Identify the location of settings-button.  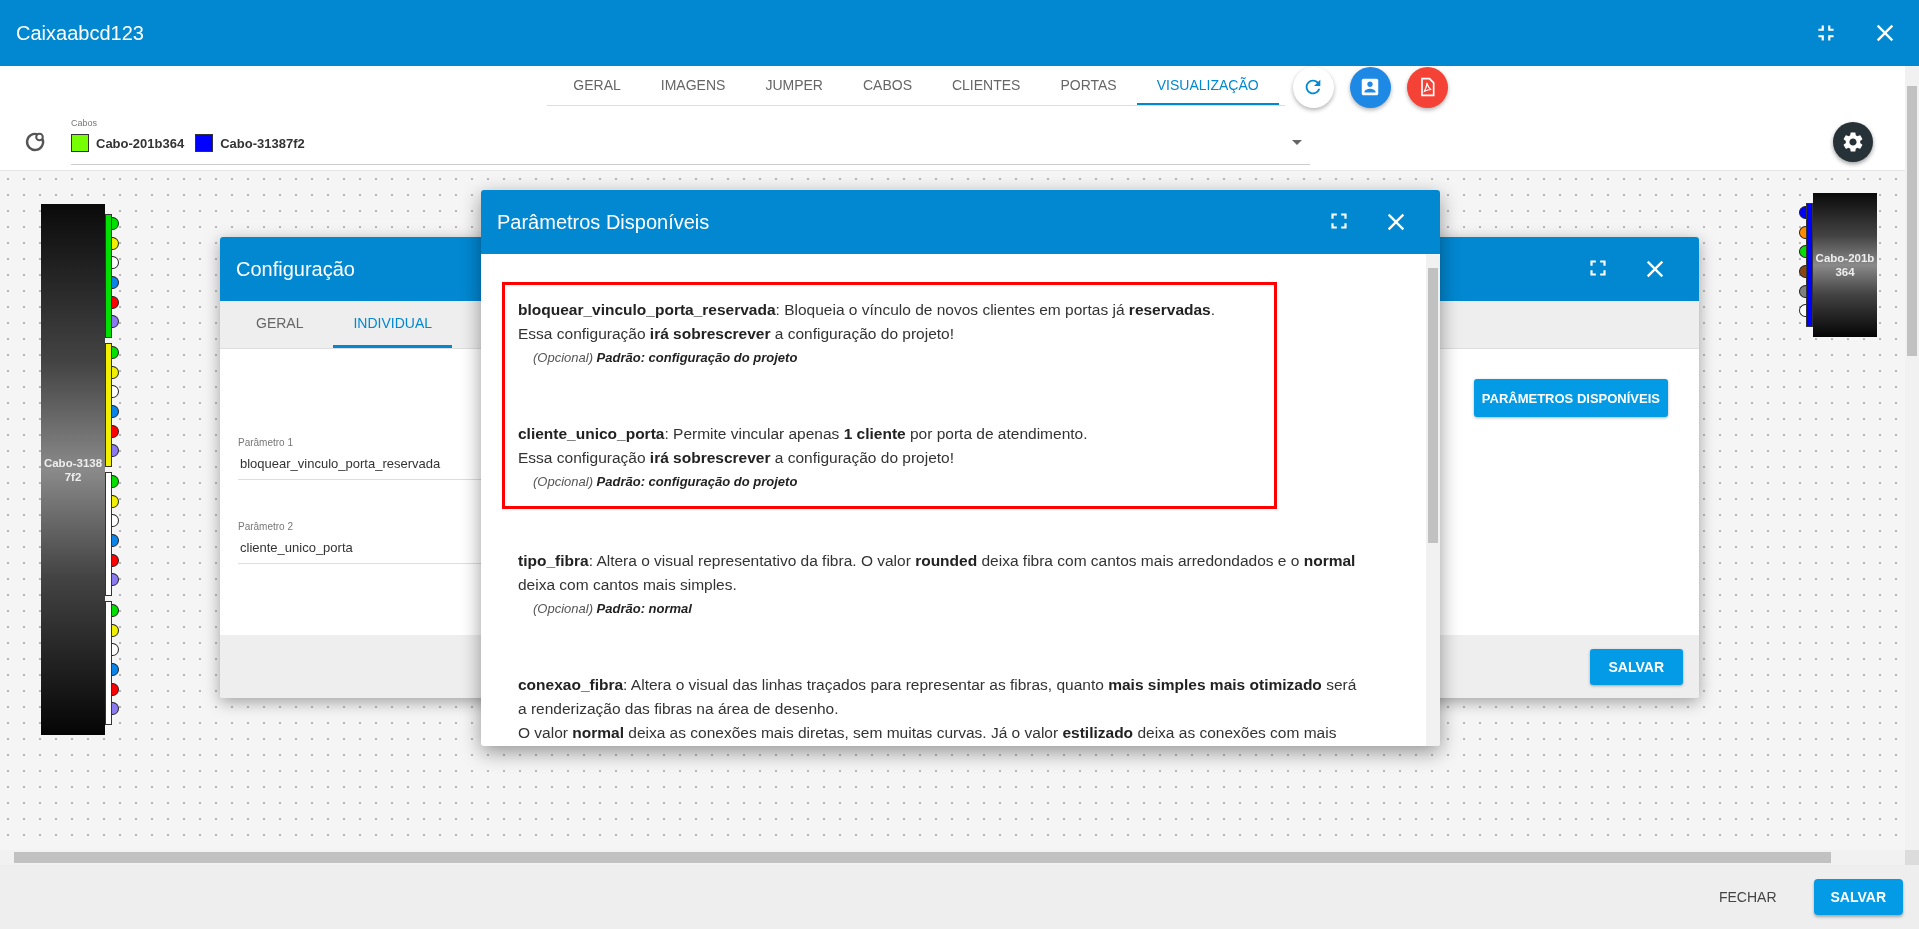
(1853, 141).